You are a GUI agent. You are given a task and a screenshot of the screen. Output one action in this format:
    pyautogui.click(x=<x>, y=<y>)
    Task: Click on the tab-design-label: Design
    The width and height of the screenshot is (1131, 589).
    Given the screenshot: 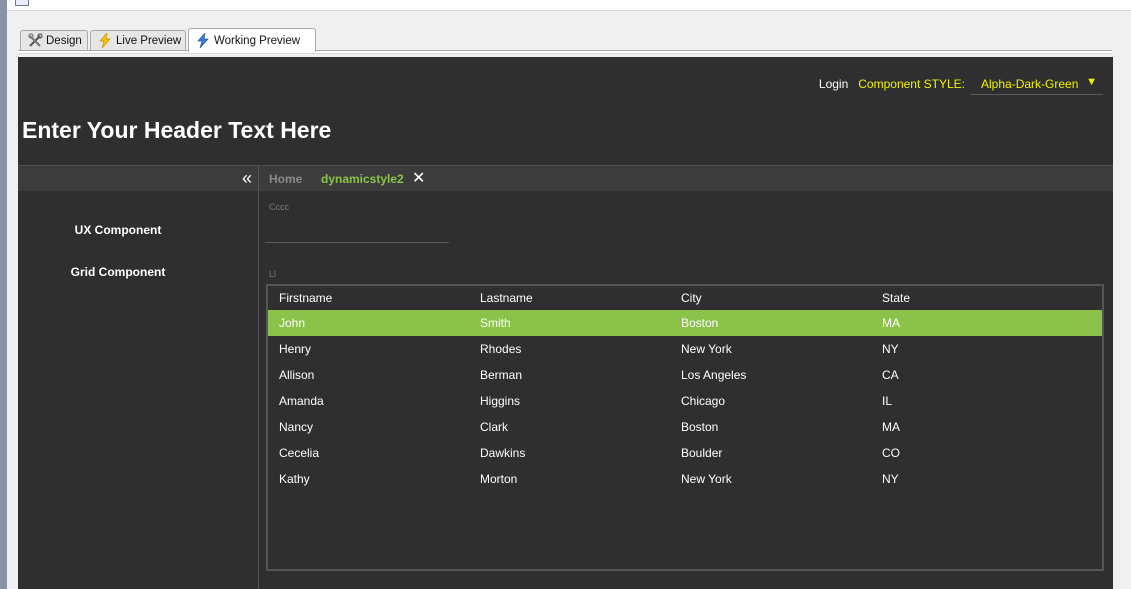 What is the action you would take?
    pyautogui.click(x=64, y=40)
    